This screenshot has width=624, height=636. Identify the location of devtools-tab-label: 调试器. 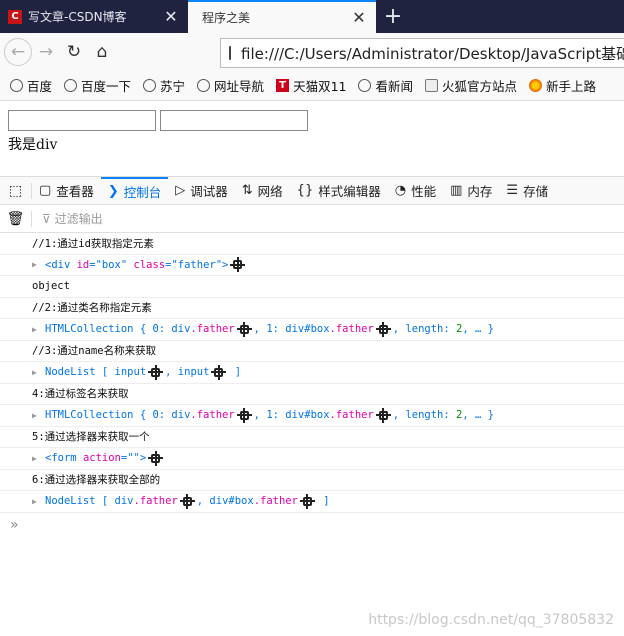
(209, 191).